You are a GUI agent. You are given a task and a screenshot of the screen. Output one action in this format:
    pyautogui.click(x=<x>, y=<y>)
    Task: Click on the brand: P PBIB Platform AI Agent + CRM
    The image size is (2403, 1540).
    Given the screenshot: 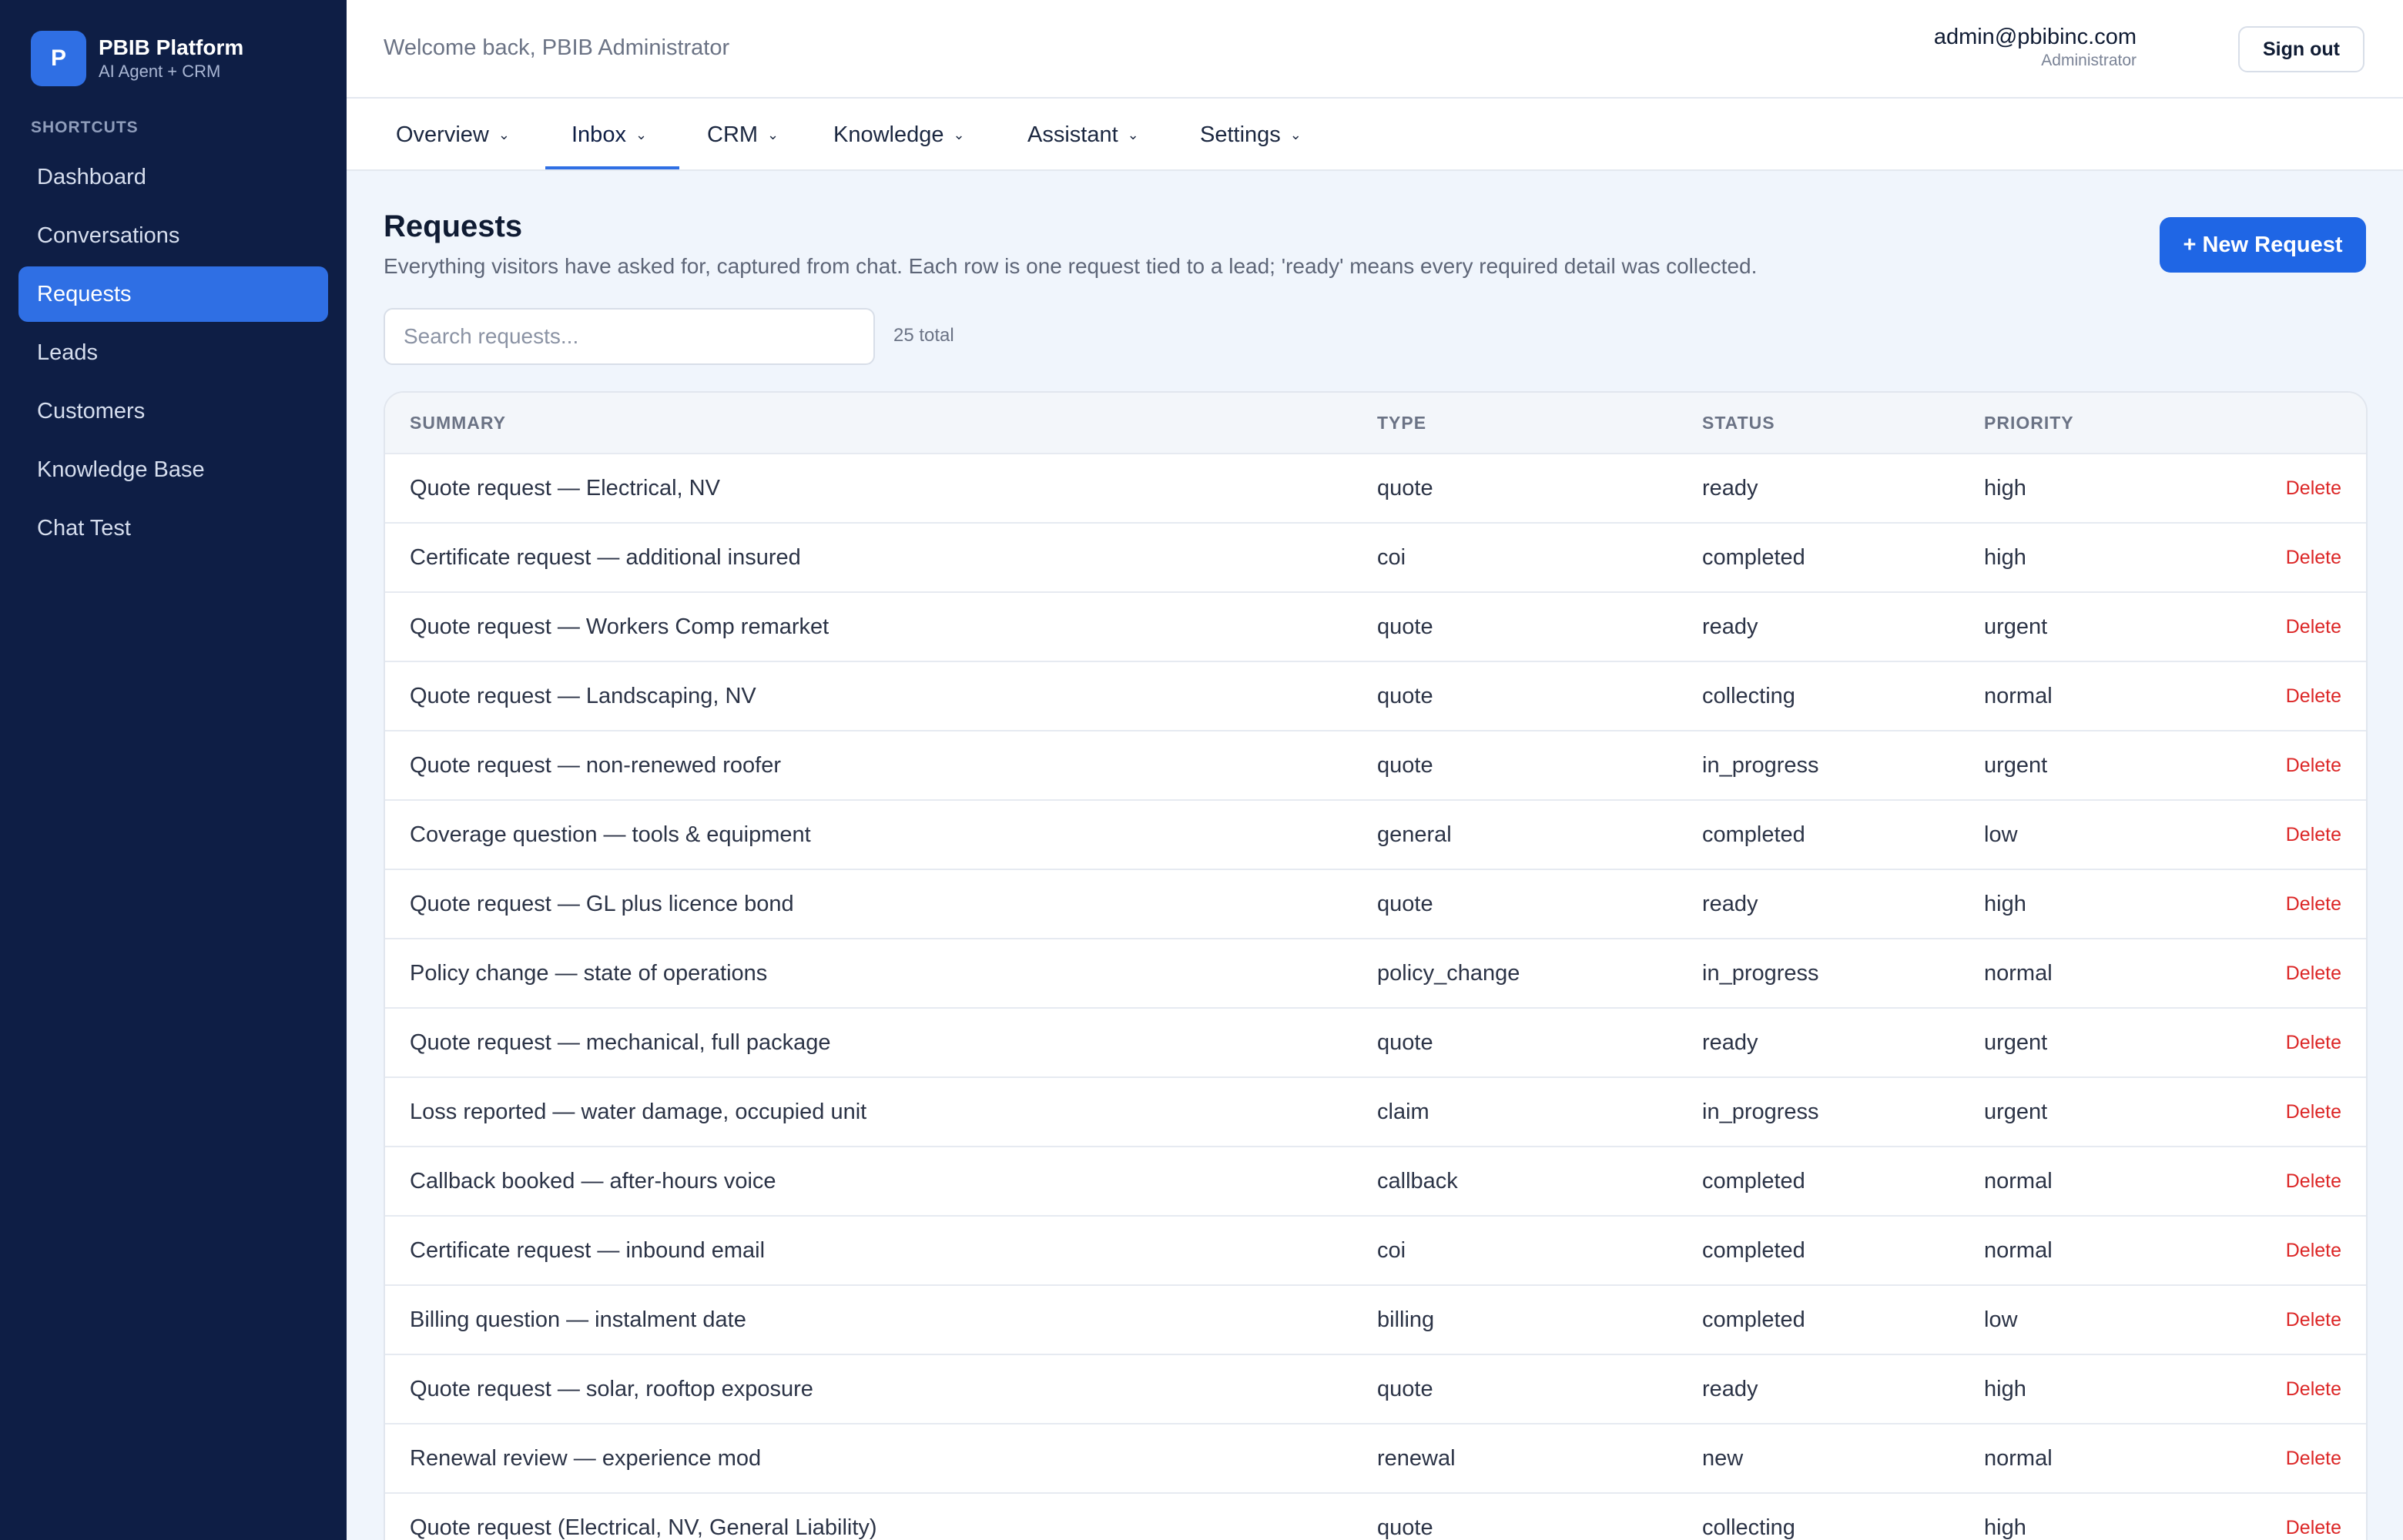 What is the action you would take?
    pyautogui.click(x=137, y=59)
    